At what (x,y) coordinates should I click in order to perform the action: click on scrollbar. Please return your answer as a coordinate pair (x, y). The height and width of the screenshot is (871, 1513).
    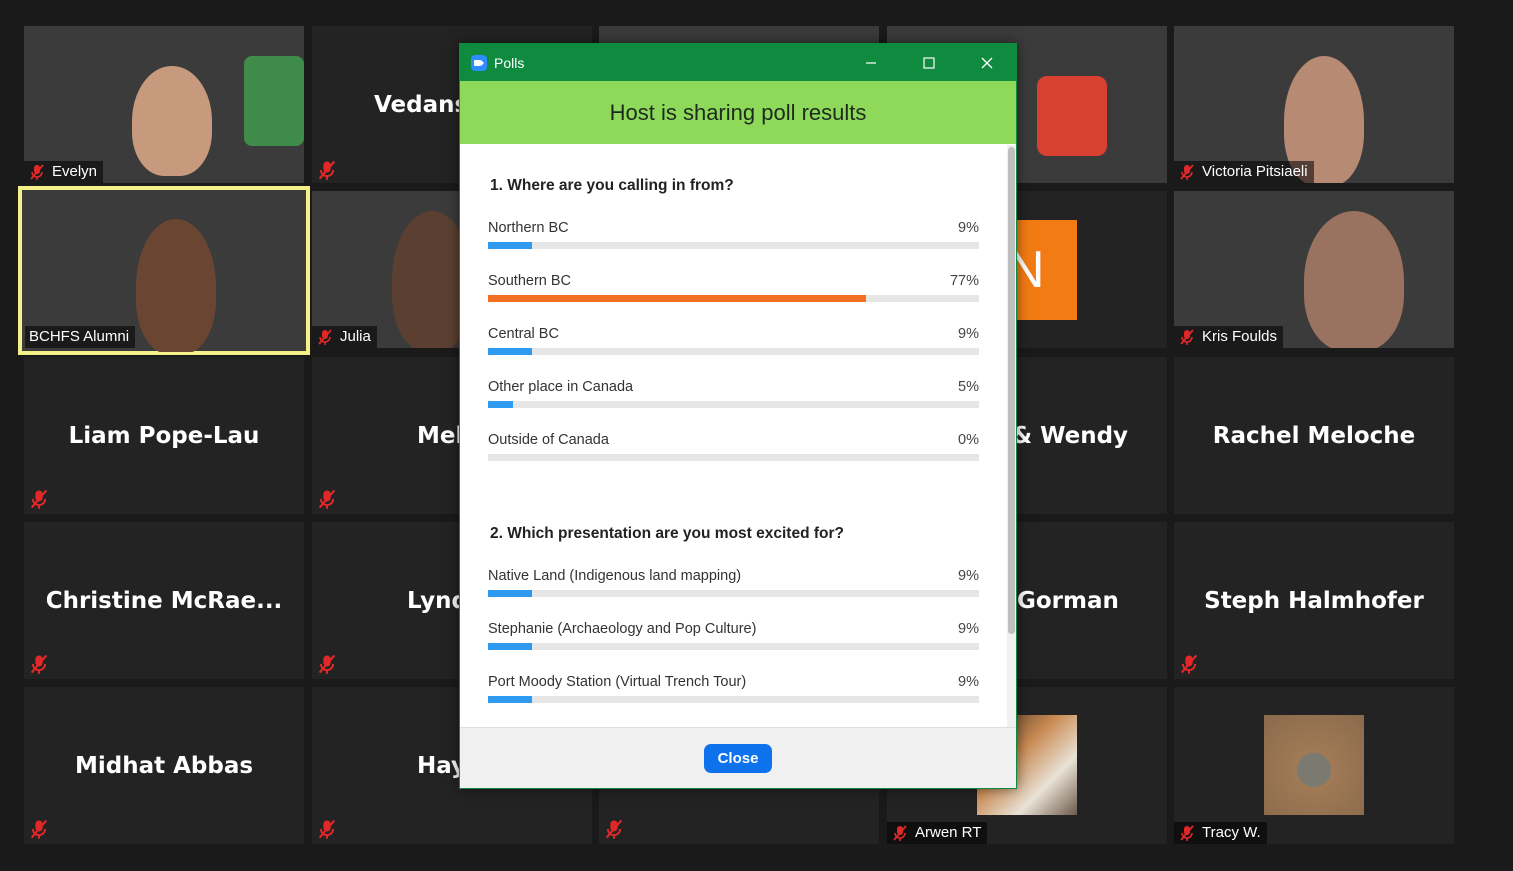
    Looking at the image, I should click on (1011, 437).